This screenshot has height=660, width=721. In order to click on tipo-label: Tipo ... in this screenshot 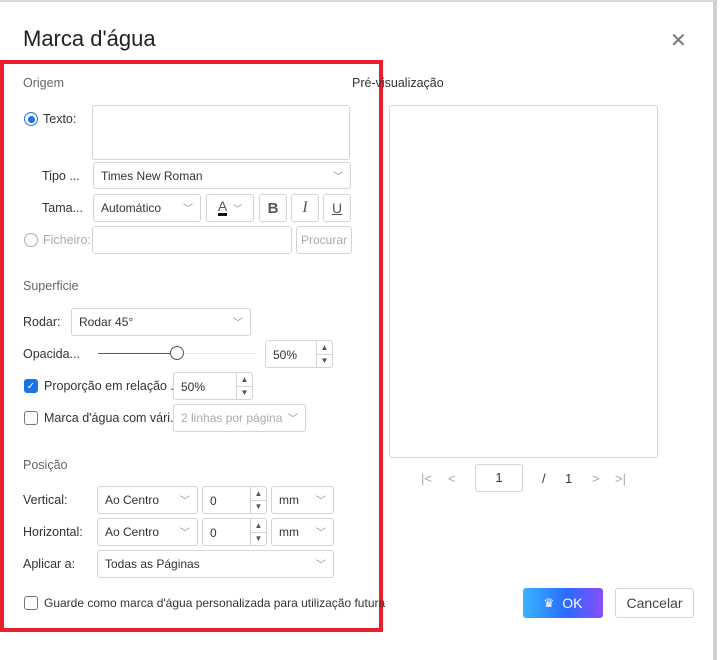, I will do `click(61, 176)`.